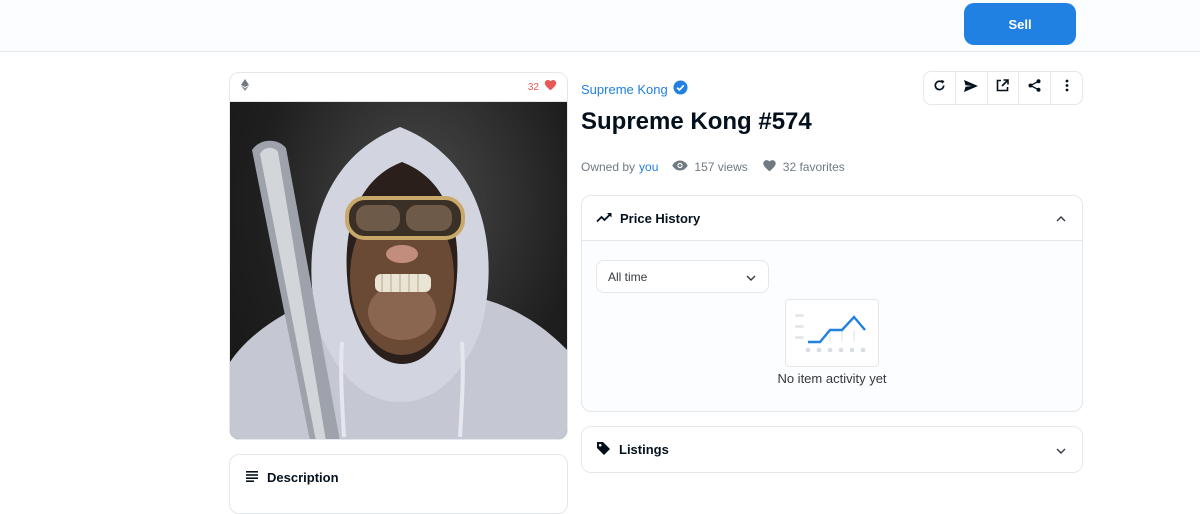 Image resolution: width=1200 pixels, height=514 pixels. What do you see at coordinates (682, 276) in the screenshot?
I see `time-range-select: All time` at bounding box center [682, 276].